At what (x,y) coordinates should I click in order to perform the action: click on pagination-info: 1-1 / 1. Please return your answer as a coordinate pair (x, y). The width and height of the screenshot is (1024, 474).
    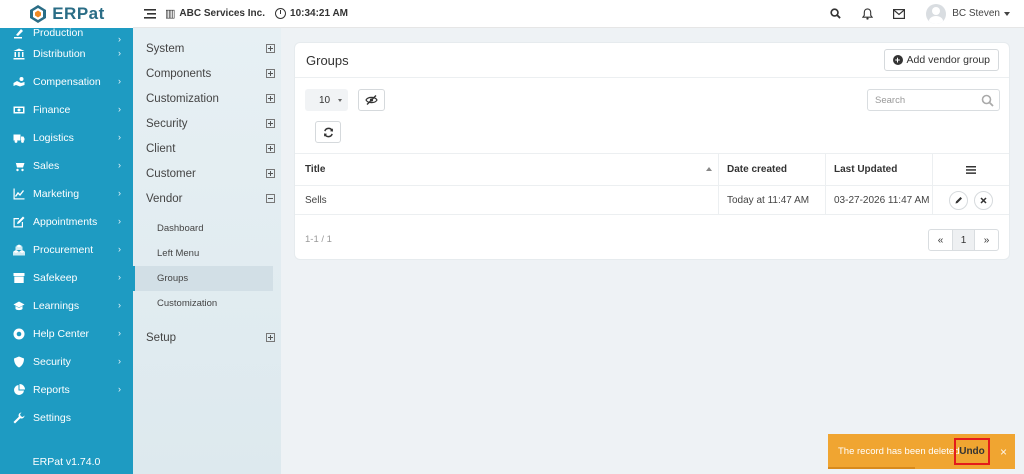
    Looking at the image, I should click on (318, 239).